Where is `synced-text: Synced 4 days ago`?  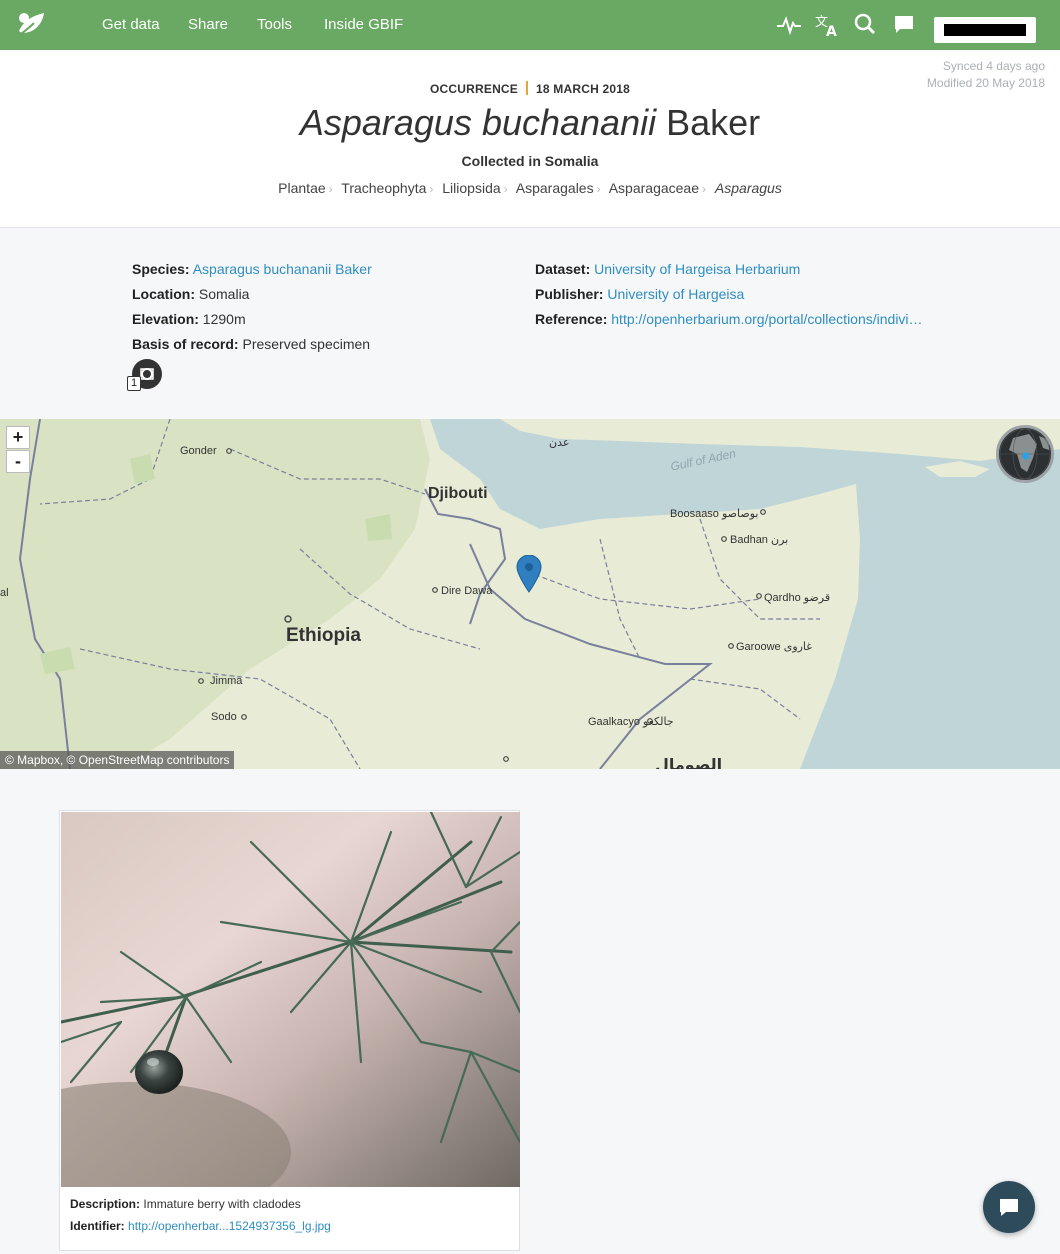
synced-text: Synced 4 days ago is located at coordinates (993, 66).